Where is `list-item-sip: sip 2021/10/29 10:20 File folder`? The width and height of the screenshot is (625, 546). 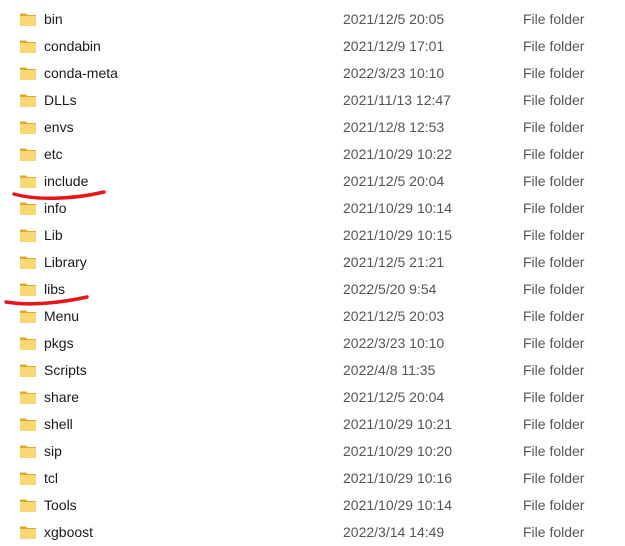
list-item-sip: sip 2021/10/29 10:20 File folder is located at coordinates (312, 451).